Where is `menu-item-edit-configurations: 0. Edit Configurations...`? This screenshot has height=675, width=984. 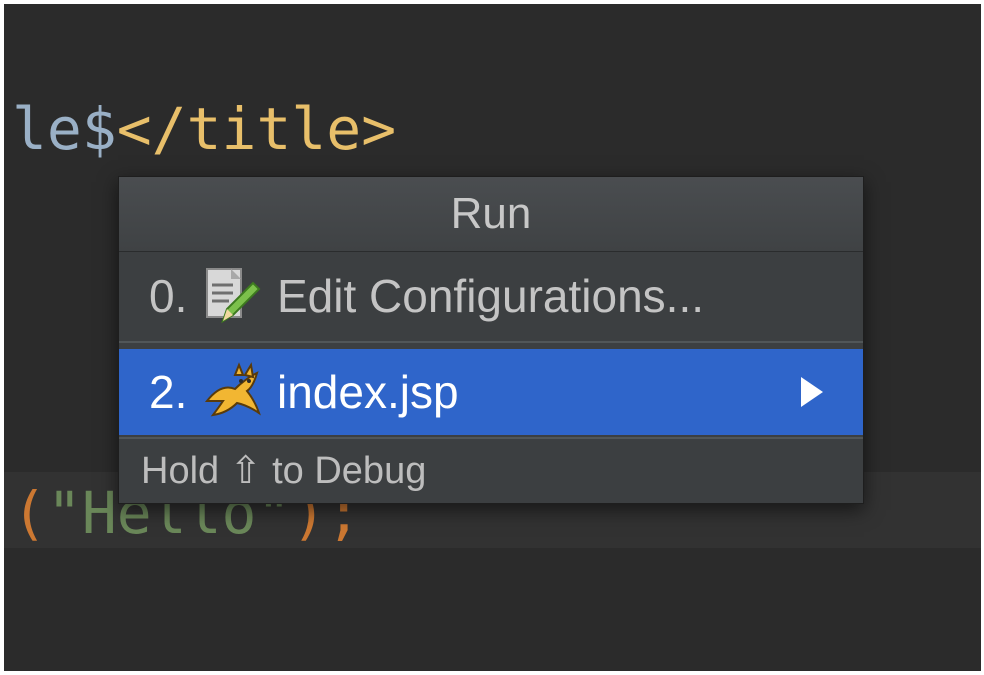
menu-item-edit-configurations: 0. Edit Configurations... is located at coordinates (491, 296).